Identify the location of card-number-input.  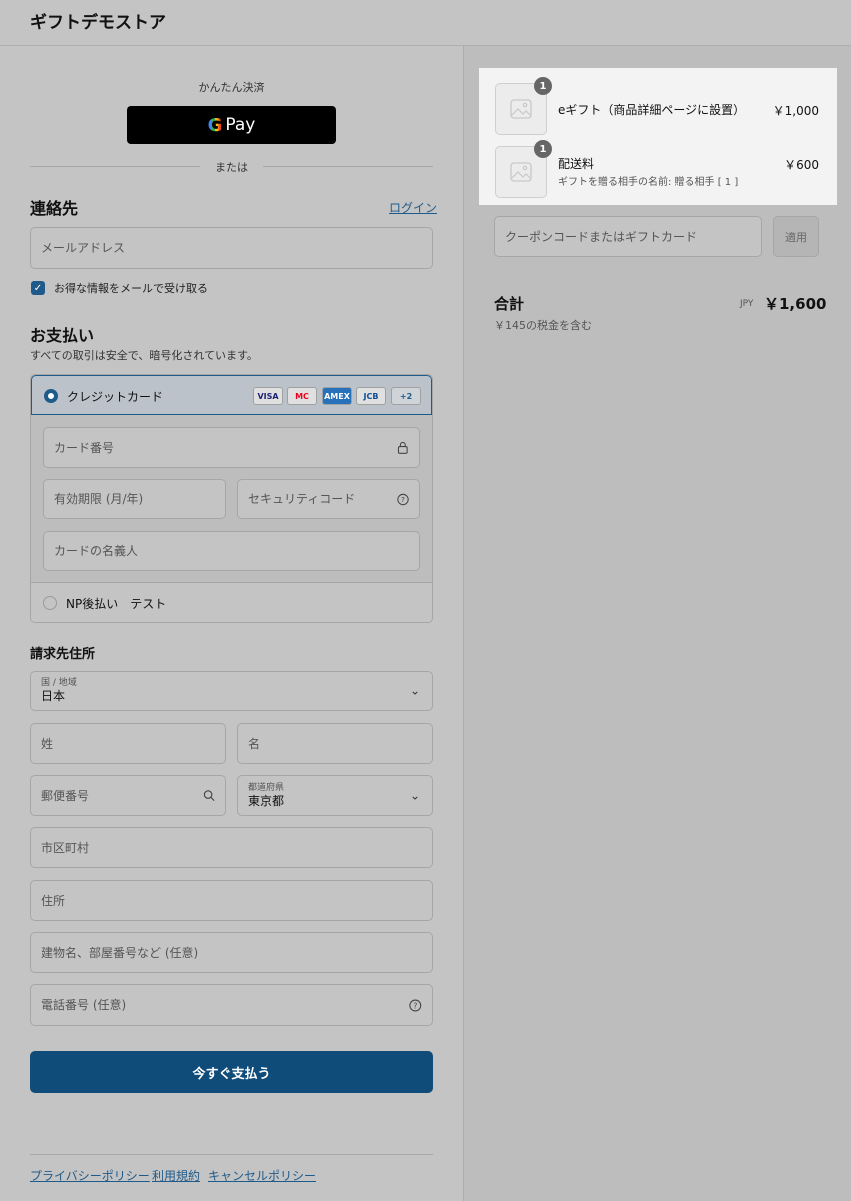
(226, 447).